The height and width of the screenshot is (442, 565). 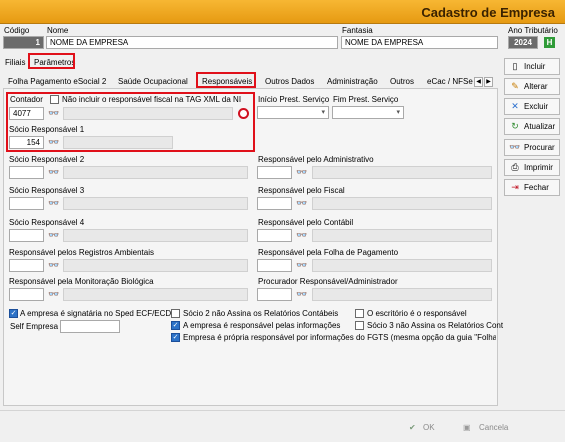 What do you see at coordinates (54, 235) in the screenshot?
I see `socio4-search-icon: 👓` at bounding box center [54, 235].